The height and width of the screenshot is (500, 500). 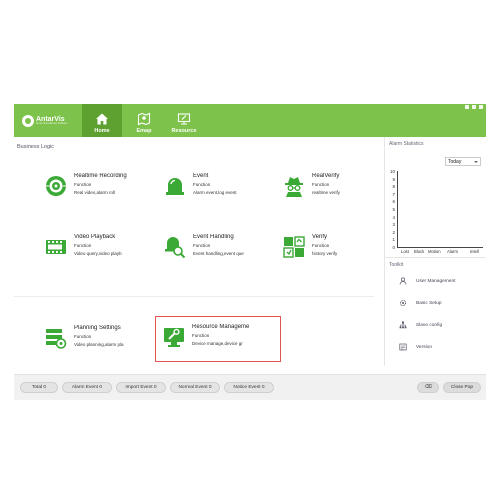 I want to click on planning-icon, so click(x=56, y=339).